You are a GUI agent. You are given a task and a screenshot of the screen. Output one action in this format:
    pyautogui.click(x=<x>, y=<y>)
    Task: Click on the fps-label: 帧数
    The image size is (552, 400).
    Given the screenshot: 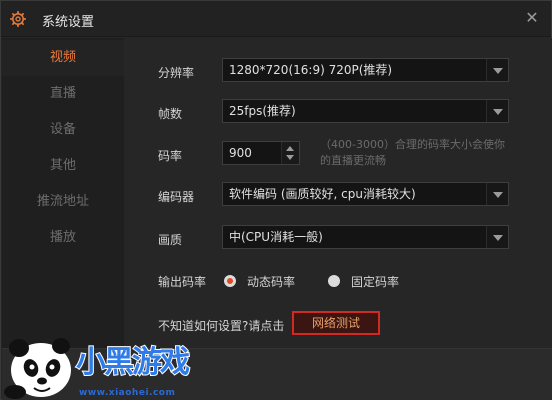 What is the action you would take?
    pyautogui.click(x=170, y=114)
    